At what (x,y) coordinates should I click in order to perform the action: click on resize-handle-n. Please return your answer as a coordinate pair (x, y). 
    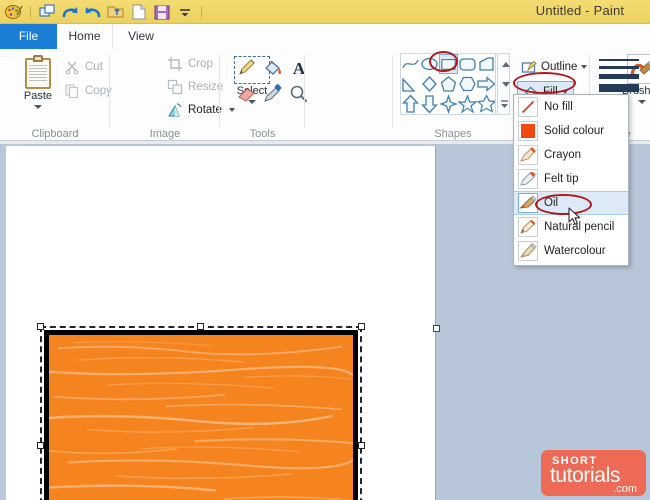
    Looking at the image, I should click on (200, 326).